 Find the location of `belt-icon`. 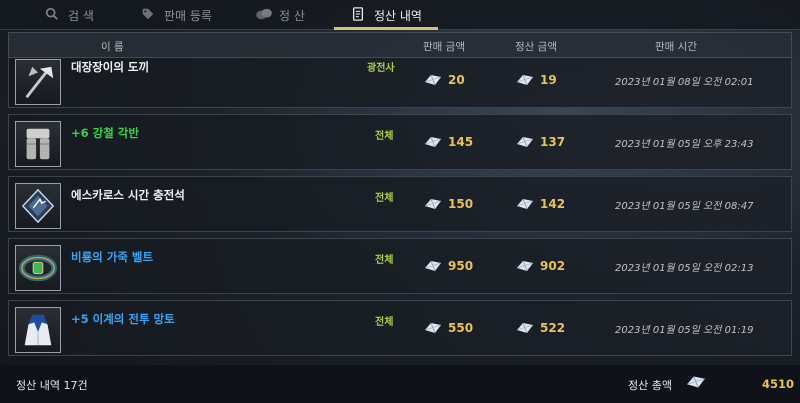

belt-icon is located at coordinates (38, 268).